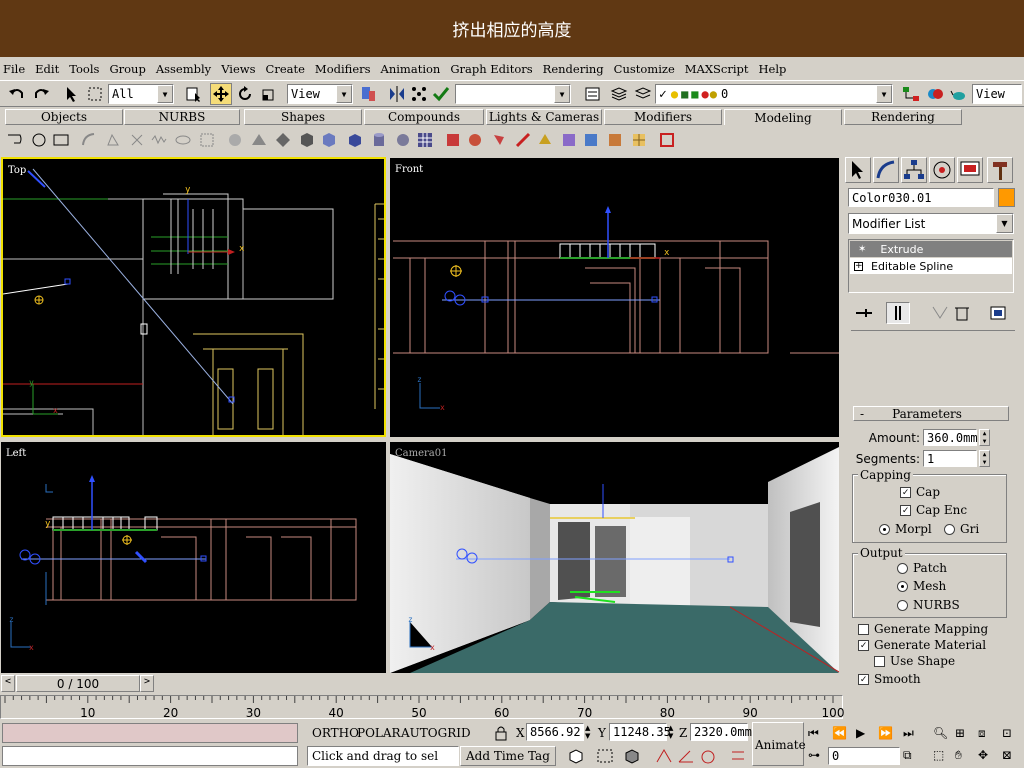  What do you see at coordinates (667, 140) in the screenshot?
I see `collapse-icon` at bounding box center [667, 140].